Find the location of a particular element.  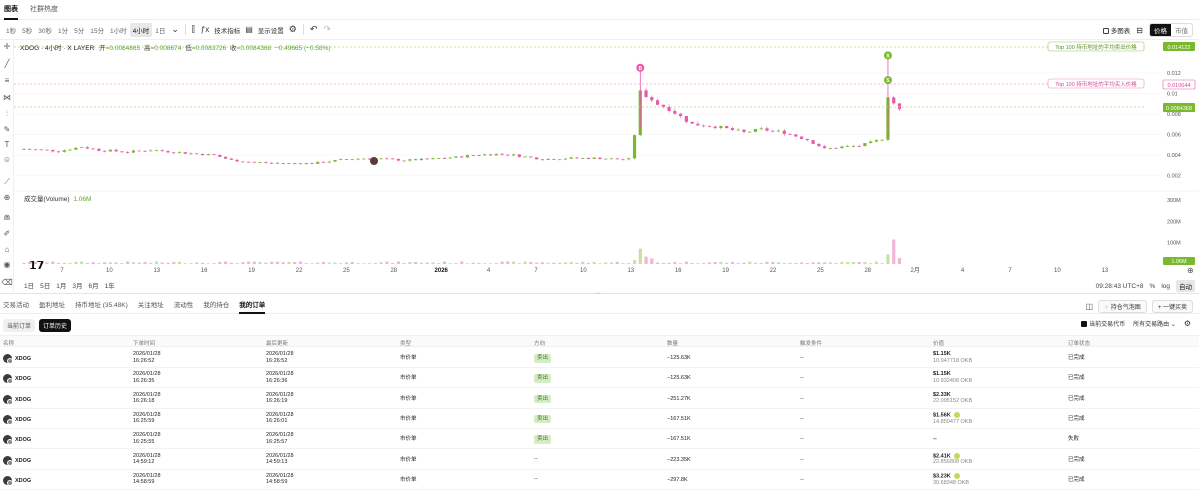

quick-trade-button: + 一键买卖 is located at coordinates (1172, 306).